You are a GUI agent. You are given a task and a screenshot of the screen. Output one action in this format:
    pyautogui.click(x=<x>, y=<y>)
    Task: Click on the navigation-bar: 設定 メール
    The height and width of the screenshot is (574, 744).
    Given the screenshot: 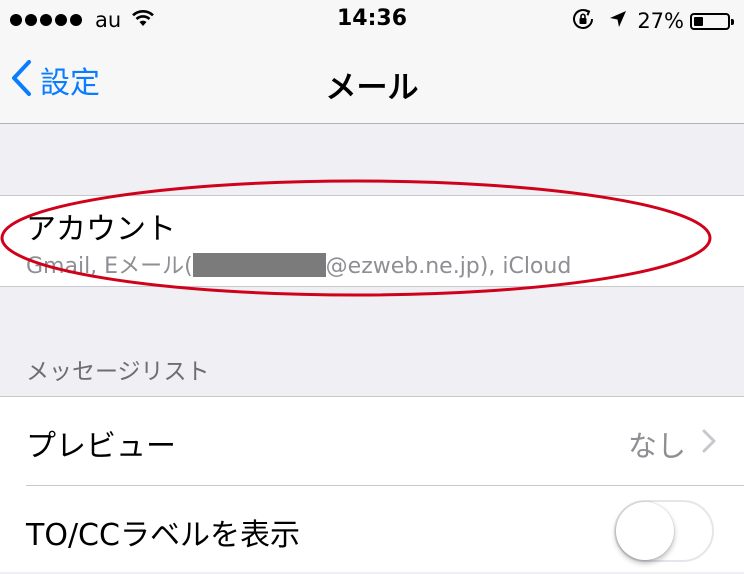 What is the action you would take?
    pyautogui.click(x=372, y=82)
    